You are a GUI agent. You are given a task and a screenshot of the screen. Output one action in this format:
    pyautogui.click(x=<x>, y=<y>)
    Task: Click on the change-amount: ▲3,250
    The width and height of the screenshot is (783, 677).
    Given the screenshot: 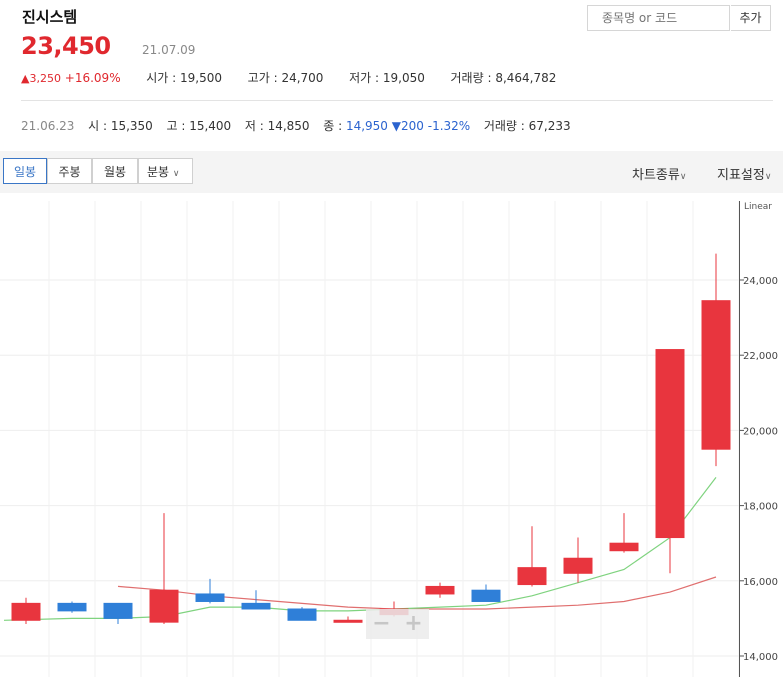 What is the action you would take?
    pyautogui.click(x=41, y=78)
    